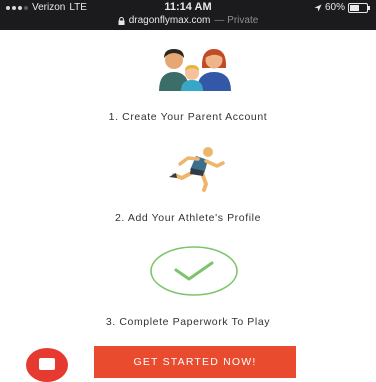 This screenshot has height=382, width=376. Describe the element at coordinates (194, 68) in the screenshot. I see `family-icon` at that location.